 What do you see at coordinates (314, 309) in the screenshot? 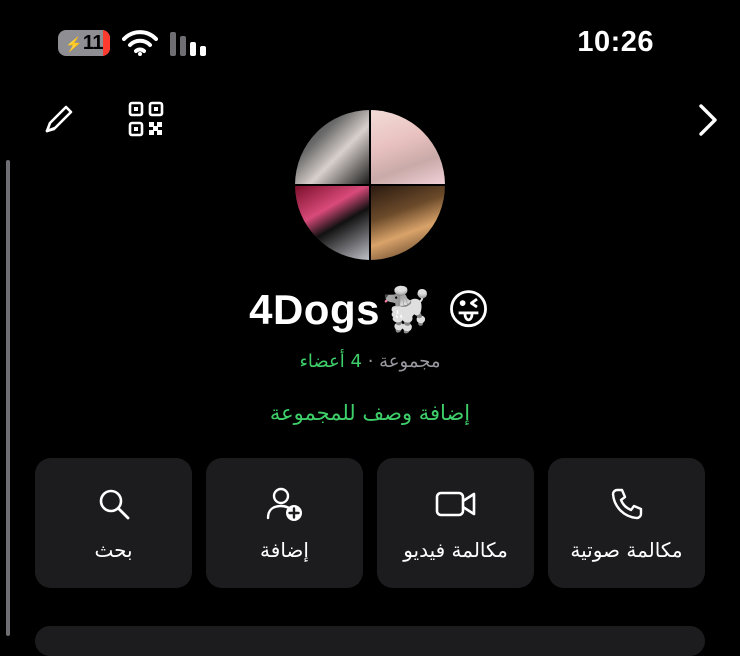
I see `group-name-text: 4Dogs` at bounding box center [314, 309].